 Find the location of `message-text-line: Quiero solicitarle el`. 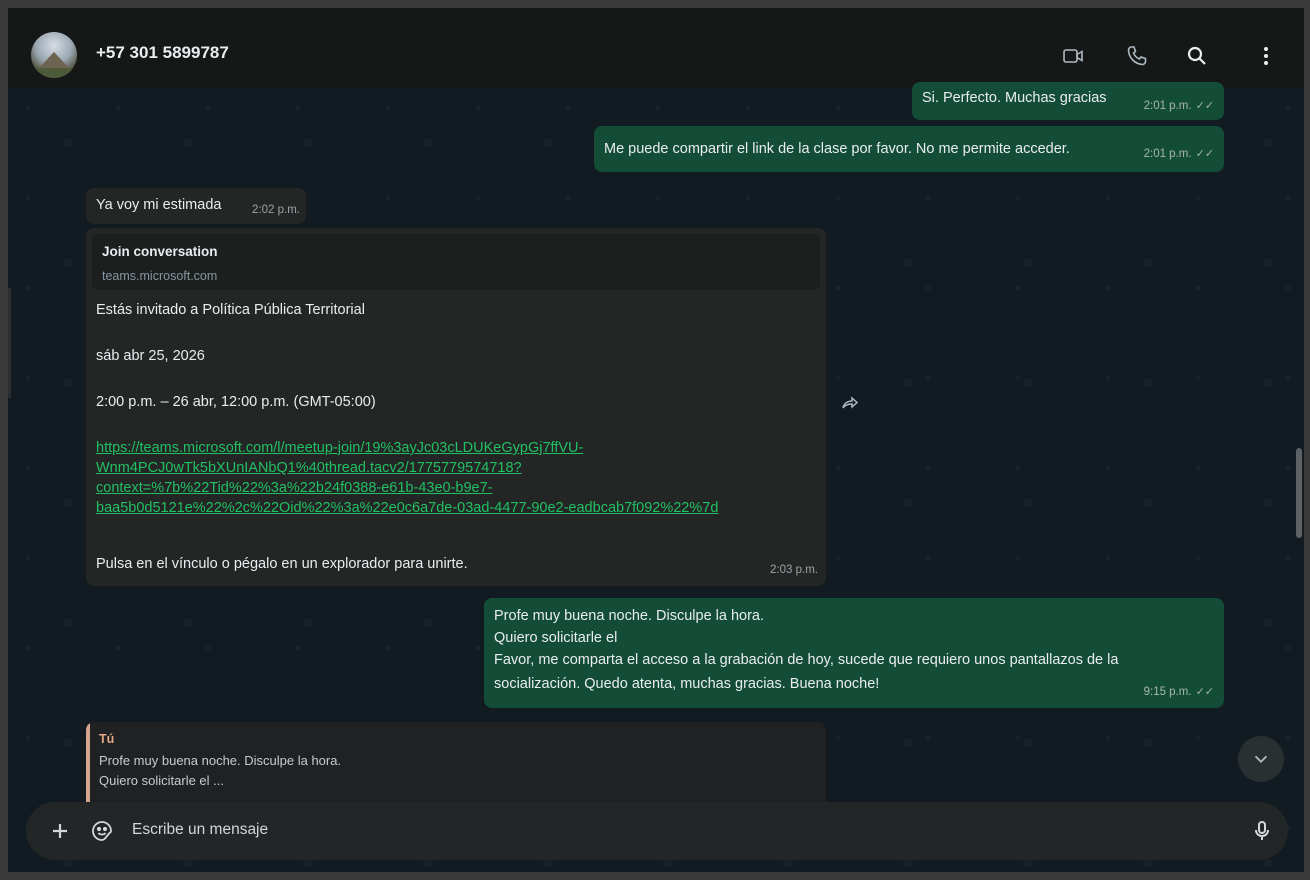

message-text-line: Quiero solicitarle el is located at coordinates (556, 638).